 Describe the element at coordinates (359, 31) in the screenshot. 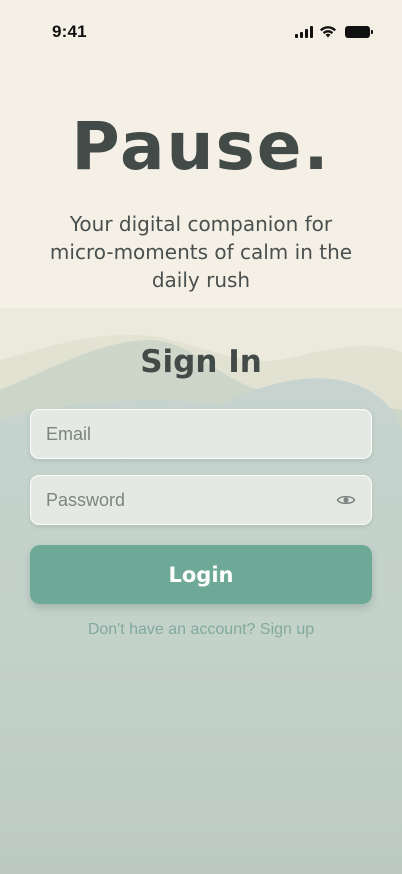

I see `battery-icon` at that location.